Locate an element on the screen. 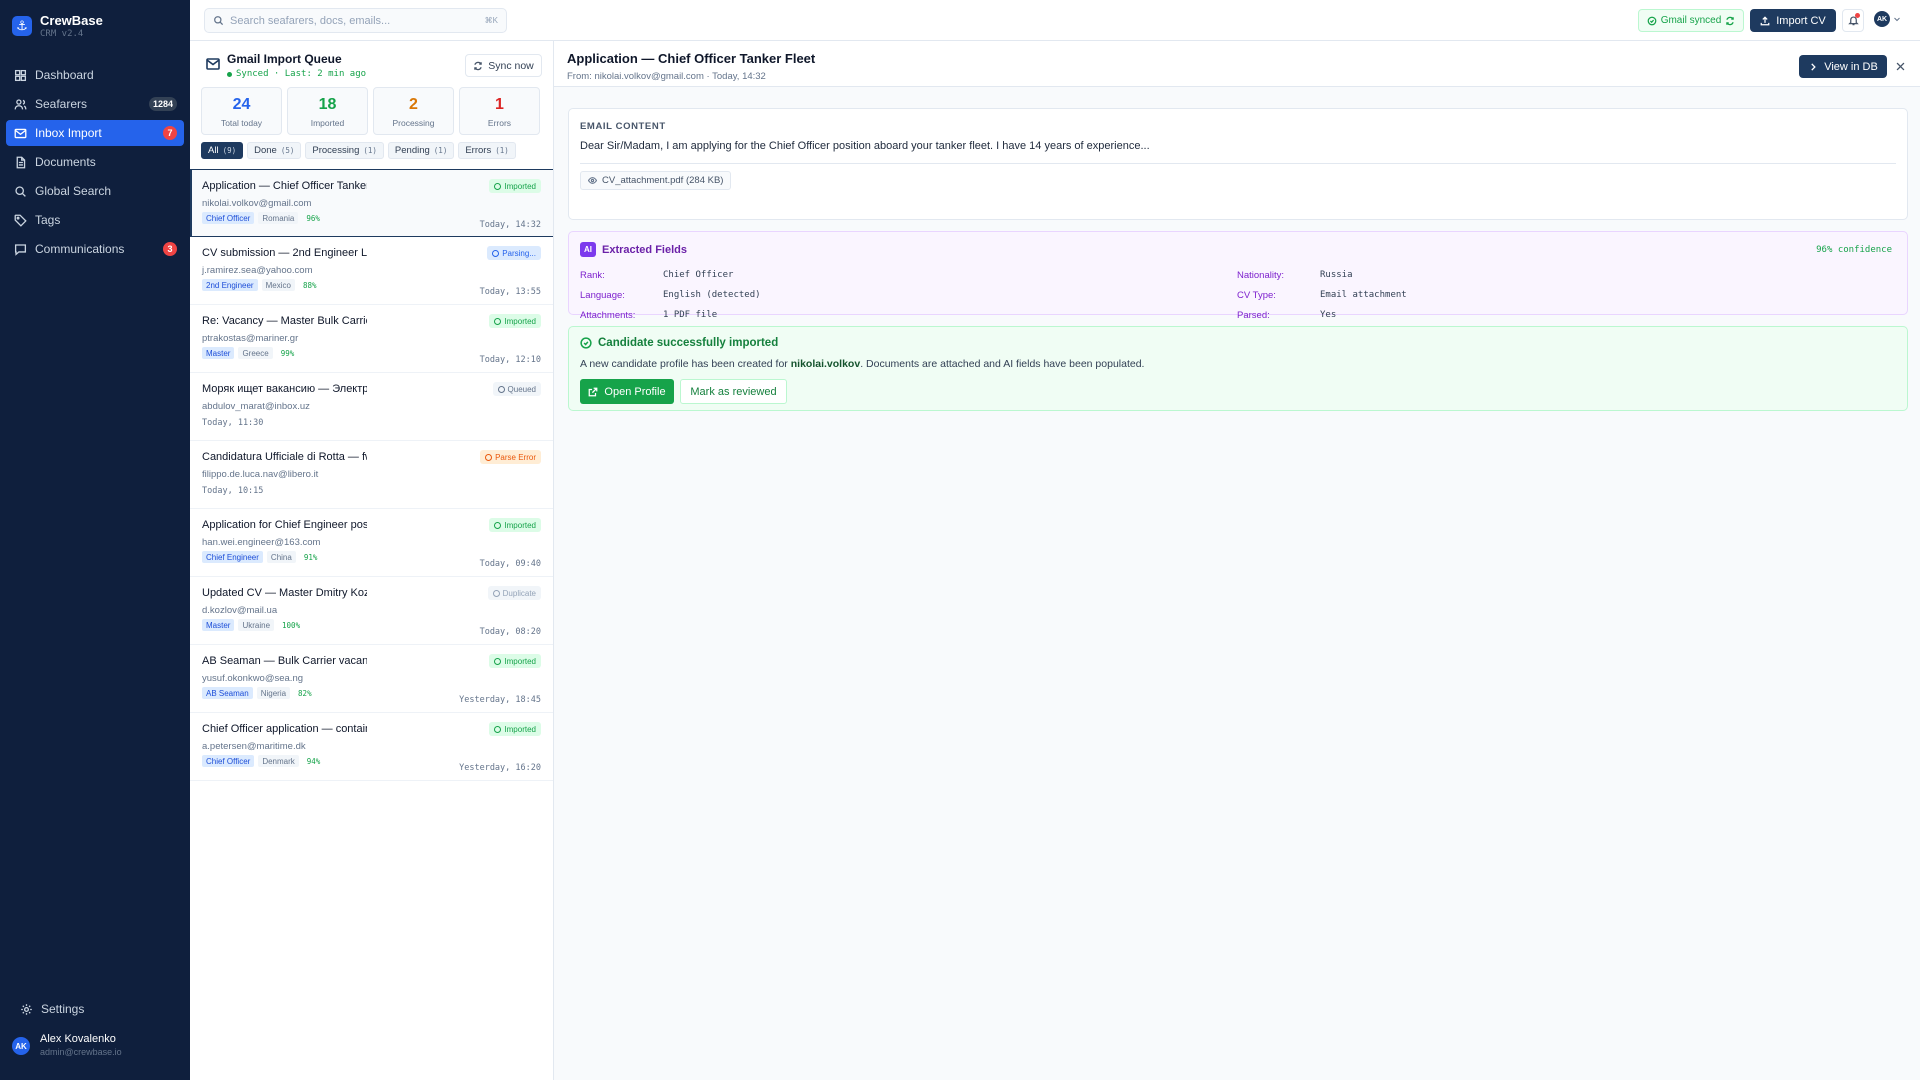  mark-reviewed-button: Mark as reviewed is located at coordinates (733, 391).